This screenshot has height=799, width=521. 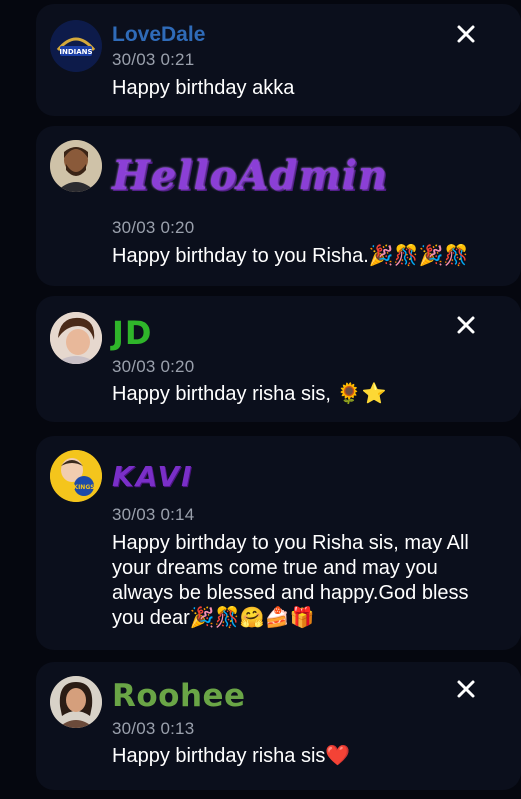 I want to click on mumbai-indians-logo-icon: INDIANS, so click(x=76, y=46).